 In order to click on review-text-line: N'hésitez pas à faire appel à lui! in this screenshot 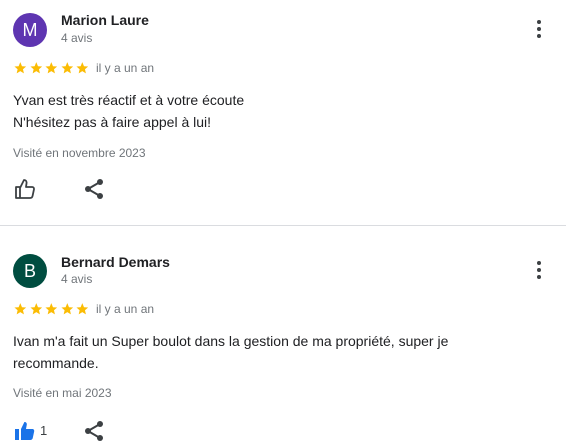, I will do `click(112, 122)`.